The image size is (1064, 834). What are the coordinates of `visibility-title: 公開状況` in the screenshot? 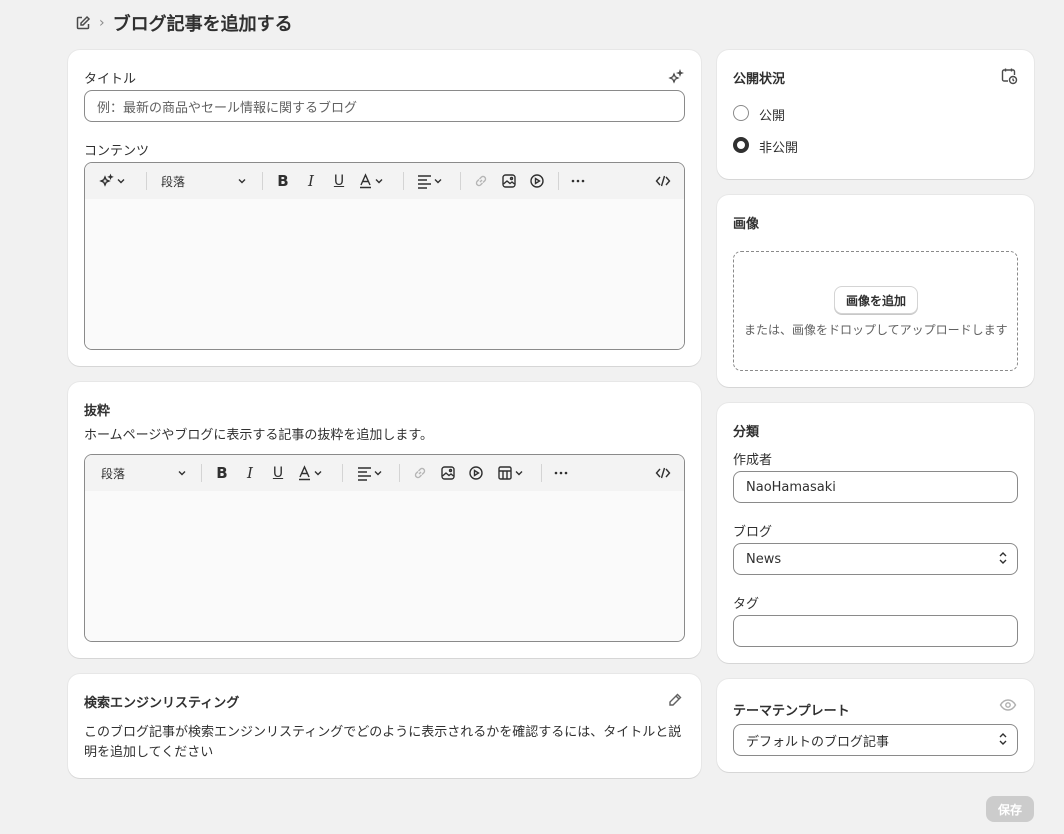 It's located at (759, 79).